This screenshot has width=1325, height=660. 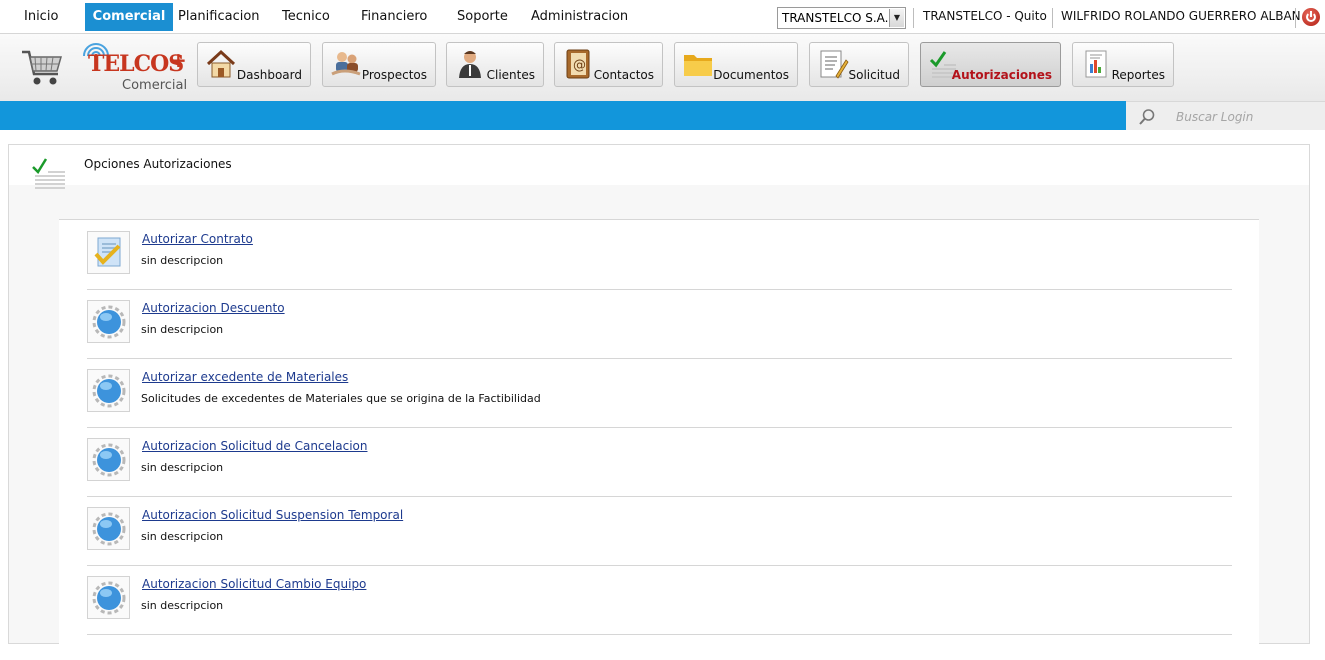 What do you see at coordinates (221, 63) in the screenshot?
I see `house-icon` at bounding box center [221, 63].